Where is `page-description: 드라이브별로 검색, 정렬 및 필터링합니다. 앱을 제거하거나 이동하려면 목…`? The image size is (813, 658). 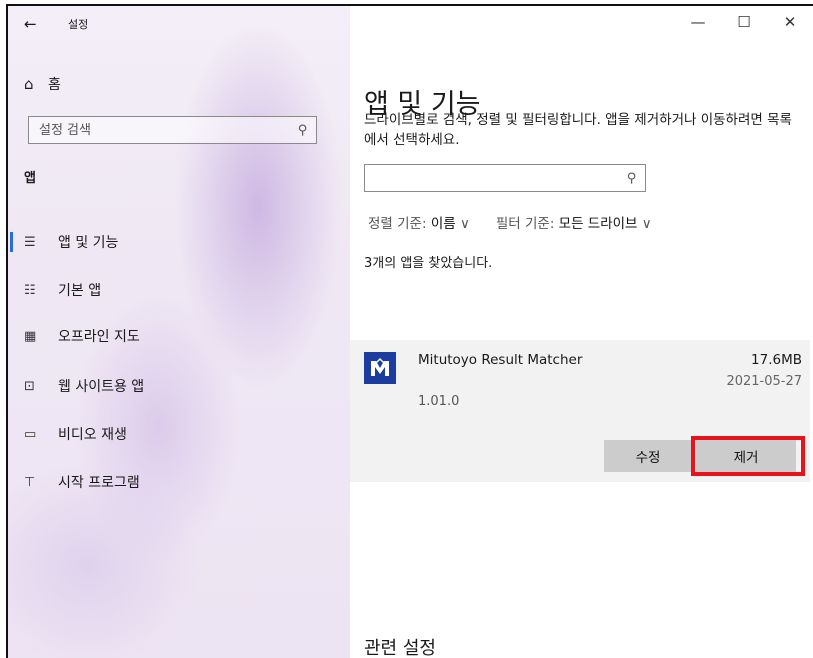 page-description: 드라이브별로 검색, 정렬 및 필터링합니다. 앱을 제거하거나 이동하려면 목… is located at coordinates (578, 130).